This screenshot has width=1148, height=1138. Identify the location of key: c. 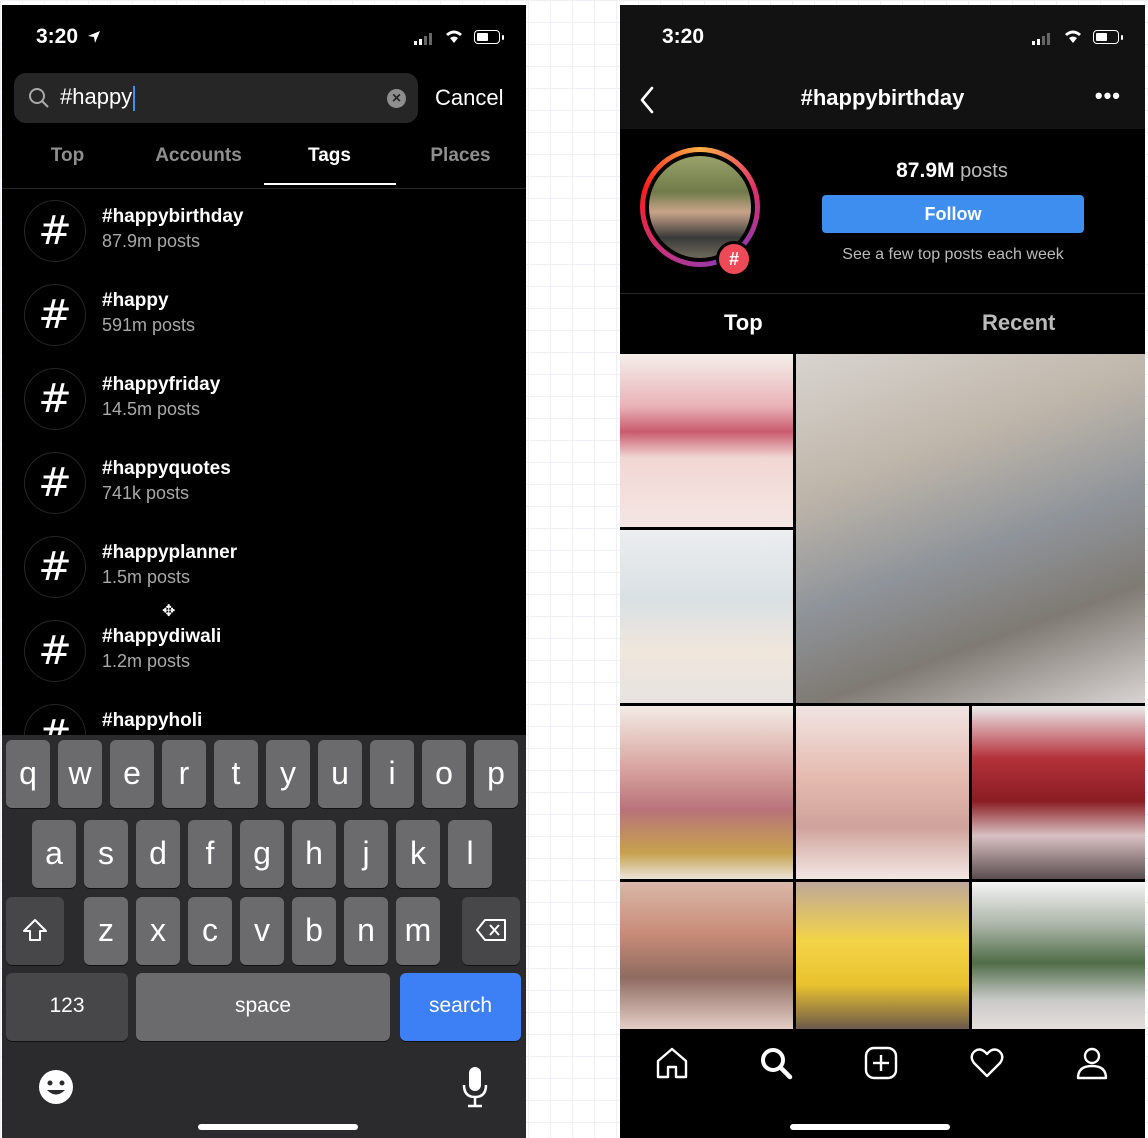
(210, 931).